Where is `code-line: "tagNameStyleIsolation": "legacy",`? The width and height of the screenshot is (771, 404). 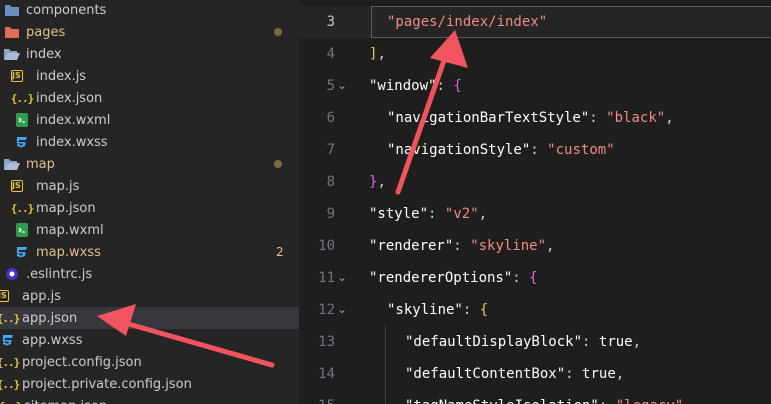
code-line: "tagNameStyleIsolation": "legacy", is located at coordinates (548, 397).